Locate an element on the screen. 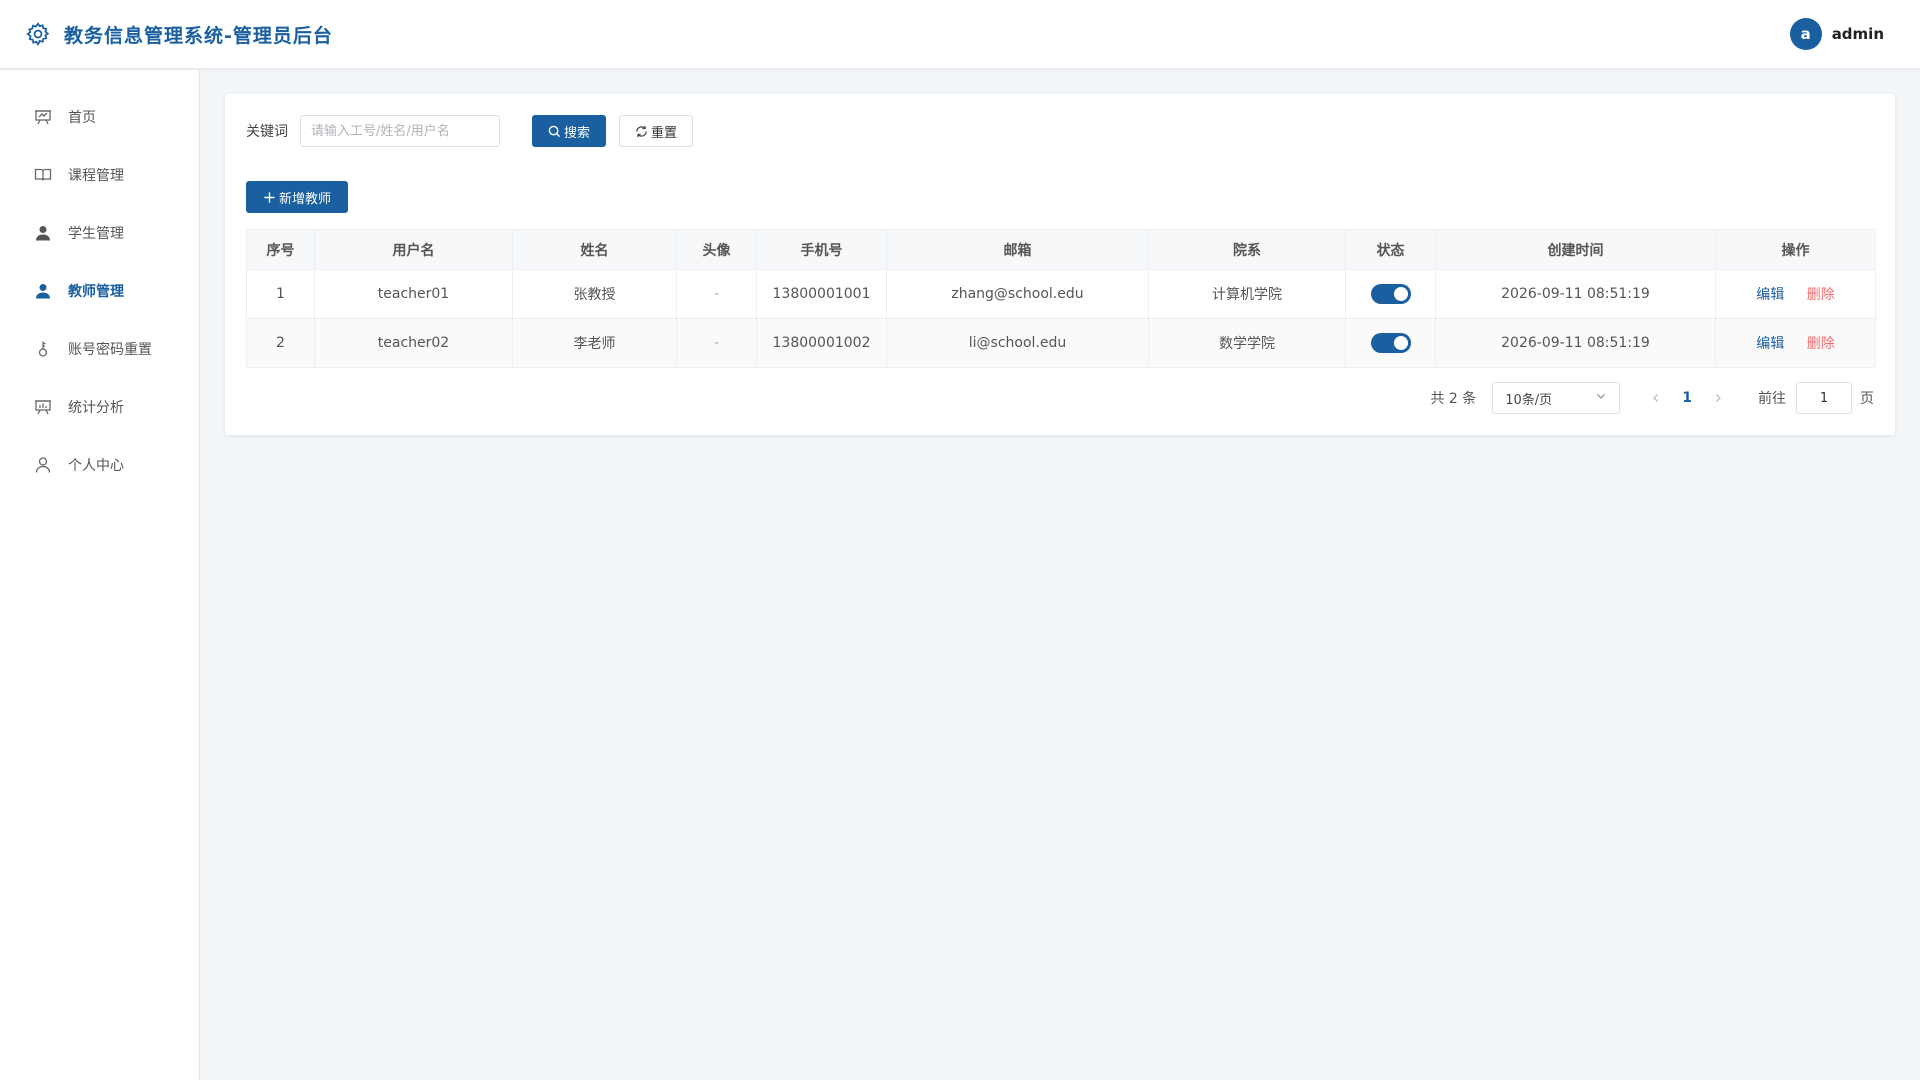  chevron-right-icon is located at coordinates (1718, 398).